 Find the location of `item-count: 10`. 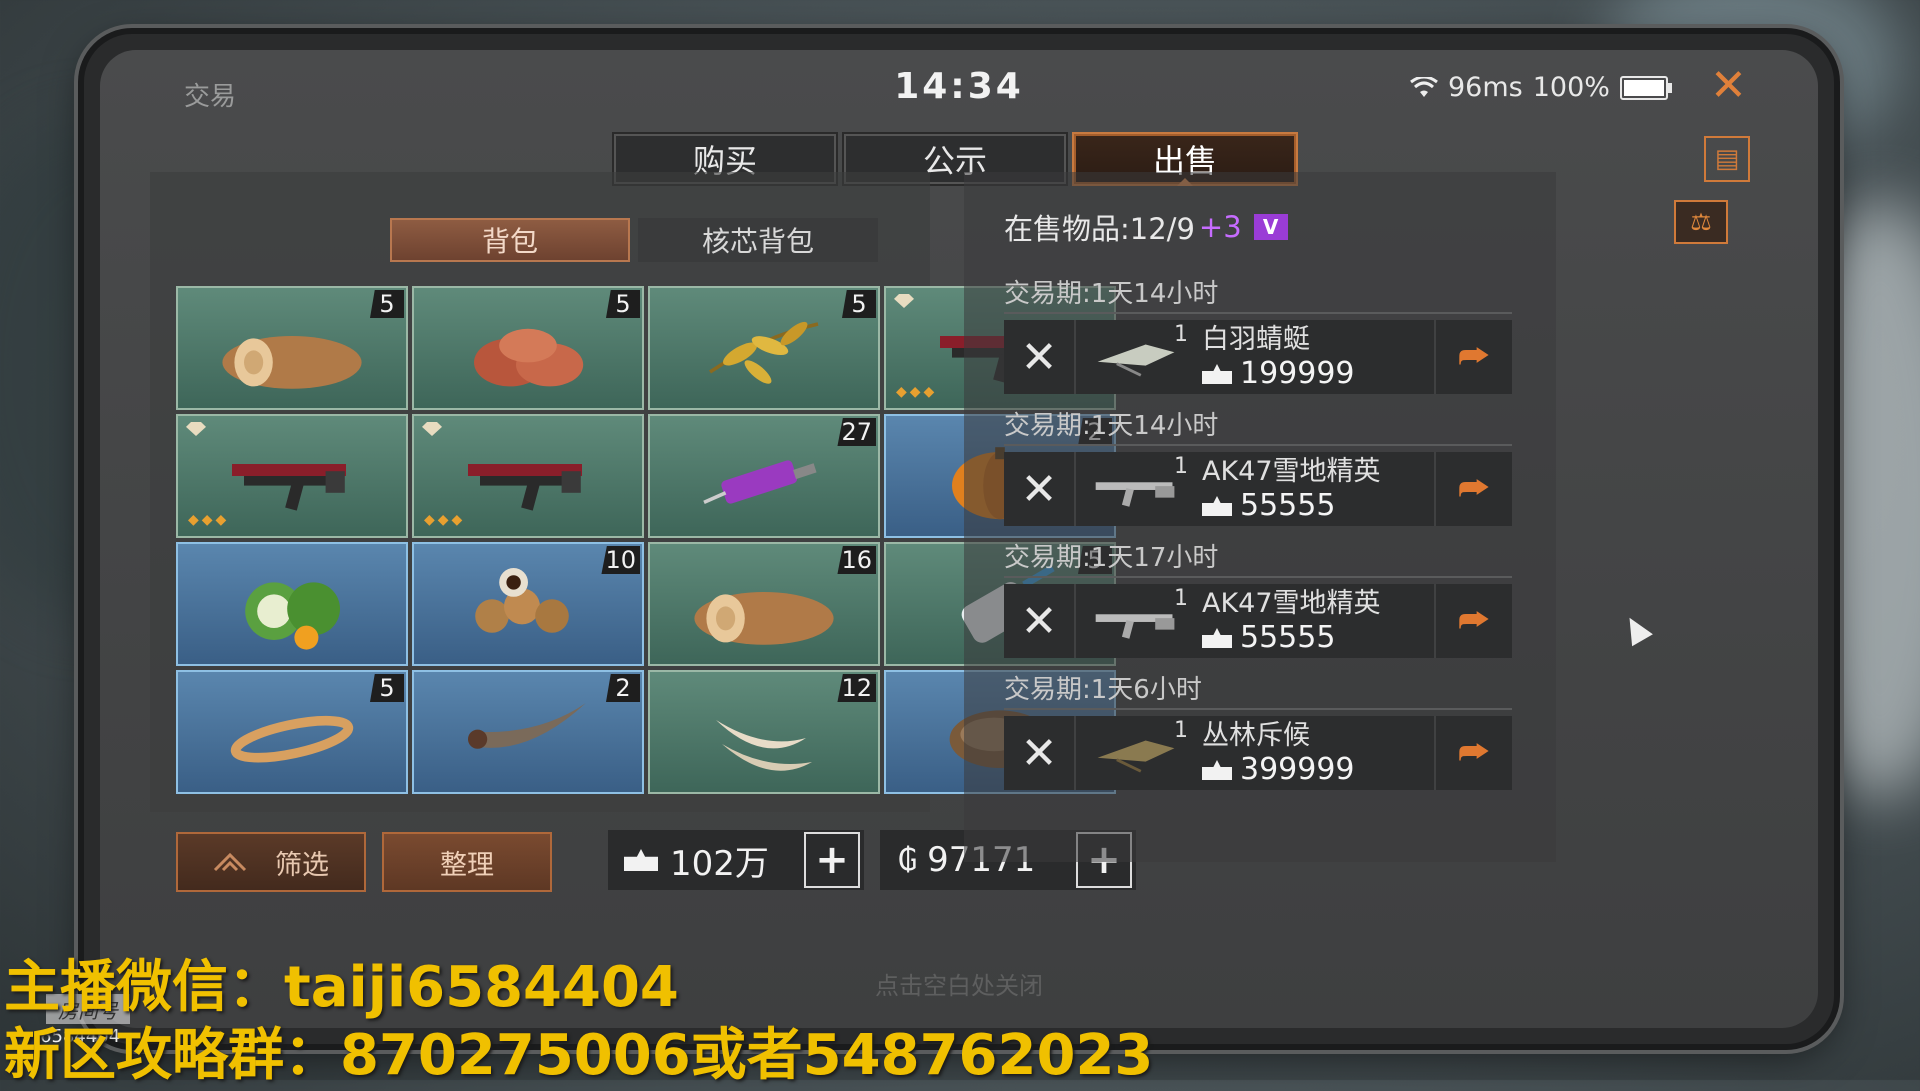

item-count: 10 is located at coordinates (620, 560).